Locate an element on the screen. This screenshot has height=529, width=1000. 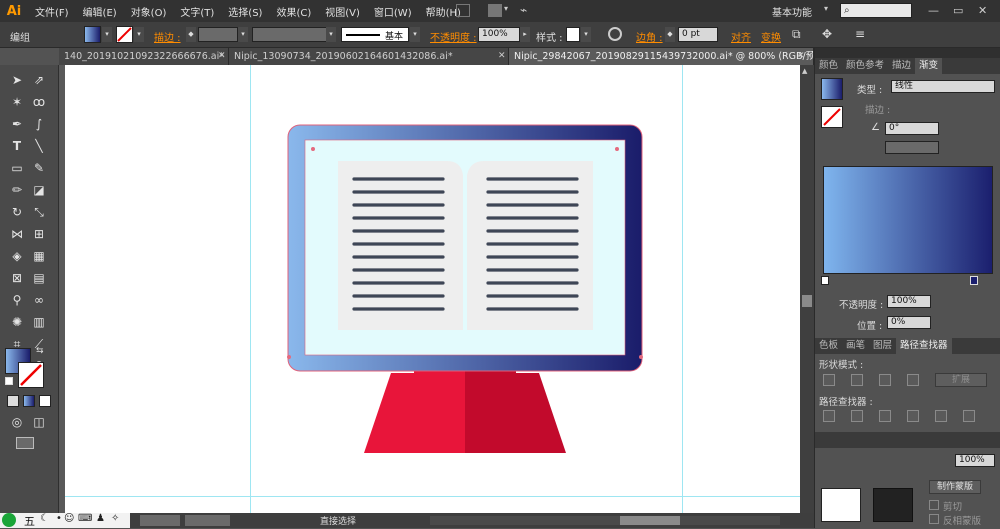
doc-tab-2: Nipic_13090734_20190602164601432086.ai* is located at coordinates (369, 56).